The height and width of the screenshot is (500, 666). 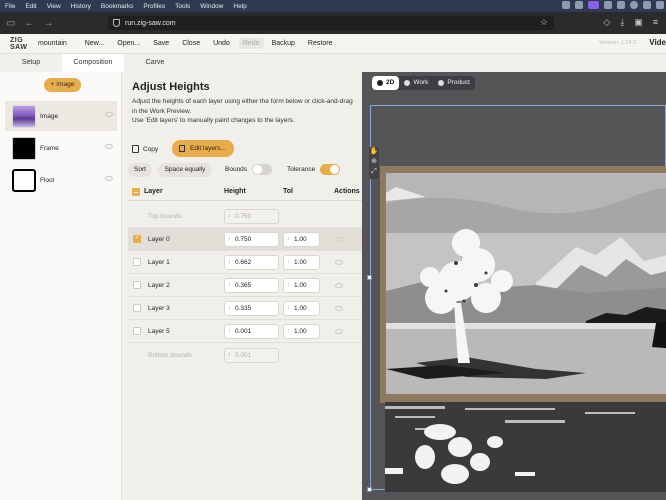 I want to click on tab-work: Work, so click(x=416, y=83).